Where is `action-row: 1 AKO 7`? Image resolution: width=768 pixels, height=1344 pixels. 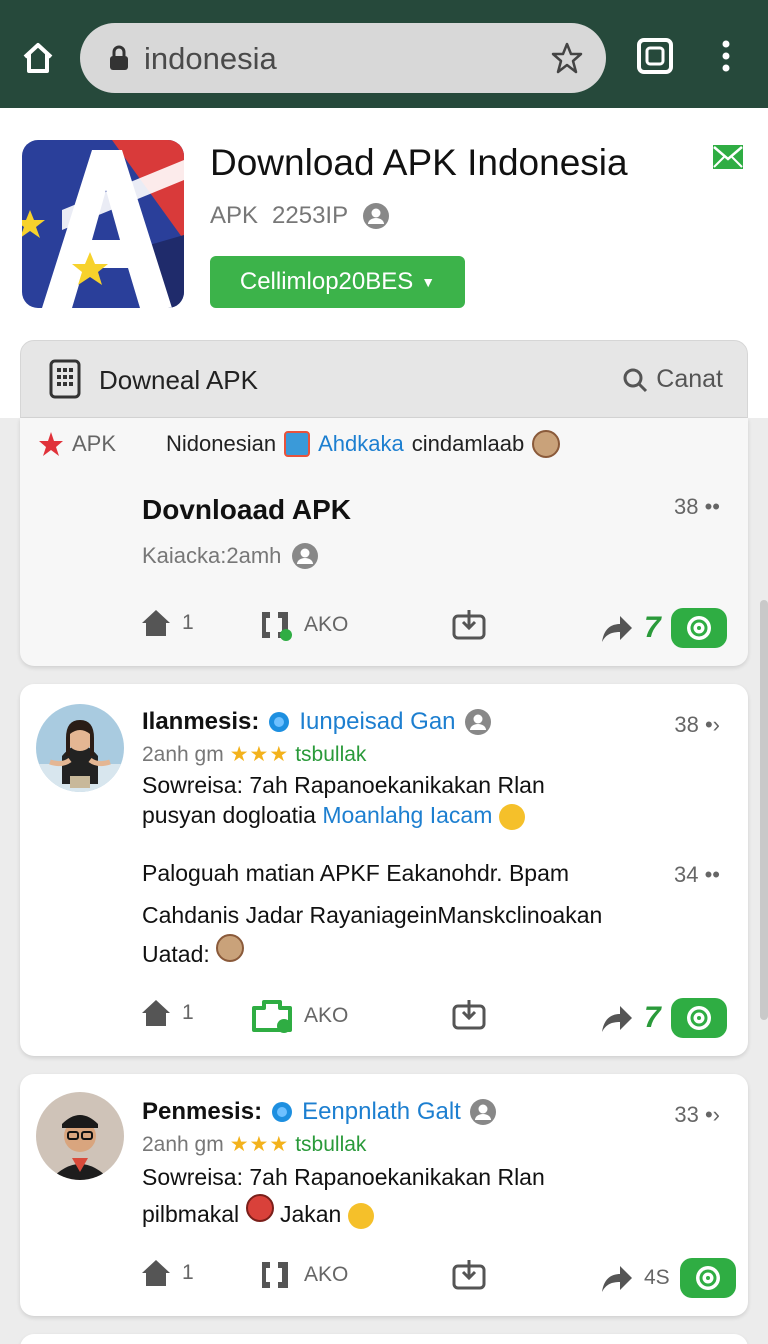 action-row: 1 AKO 7 is located at coordinates (435, 1018).